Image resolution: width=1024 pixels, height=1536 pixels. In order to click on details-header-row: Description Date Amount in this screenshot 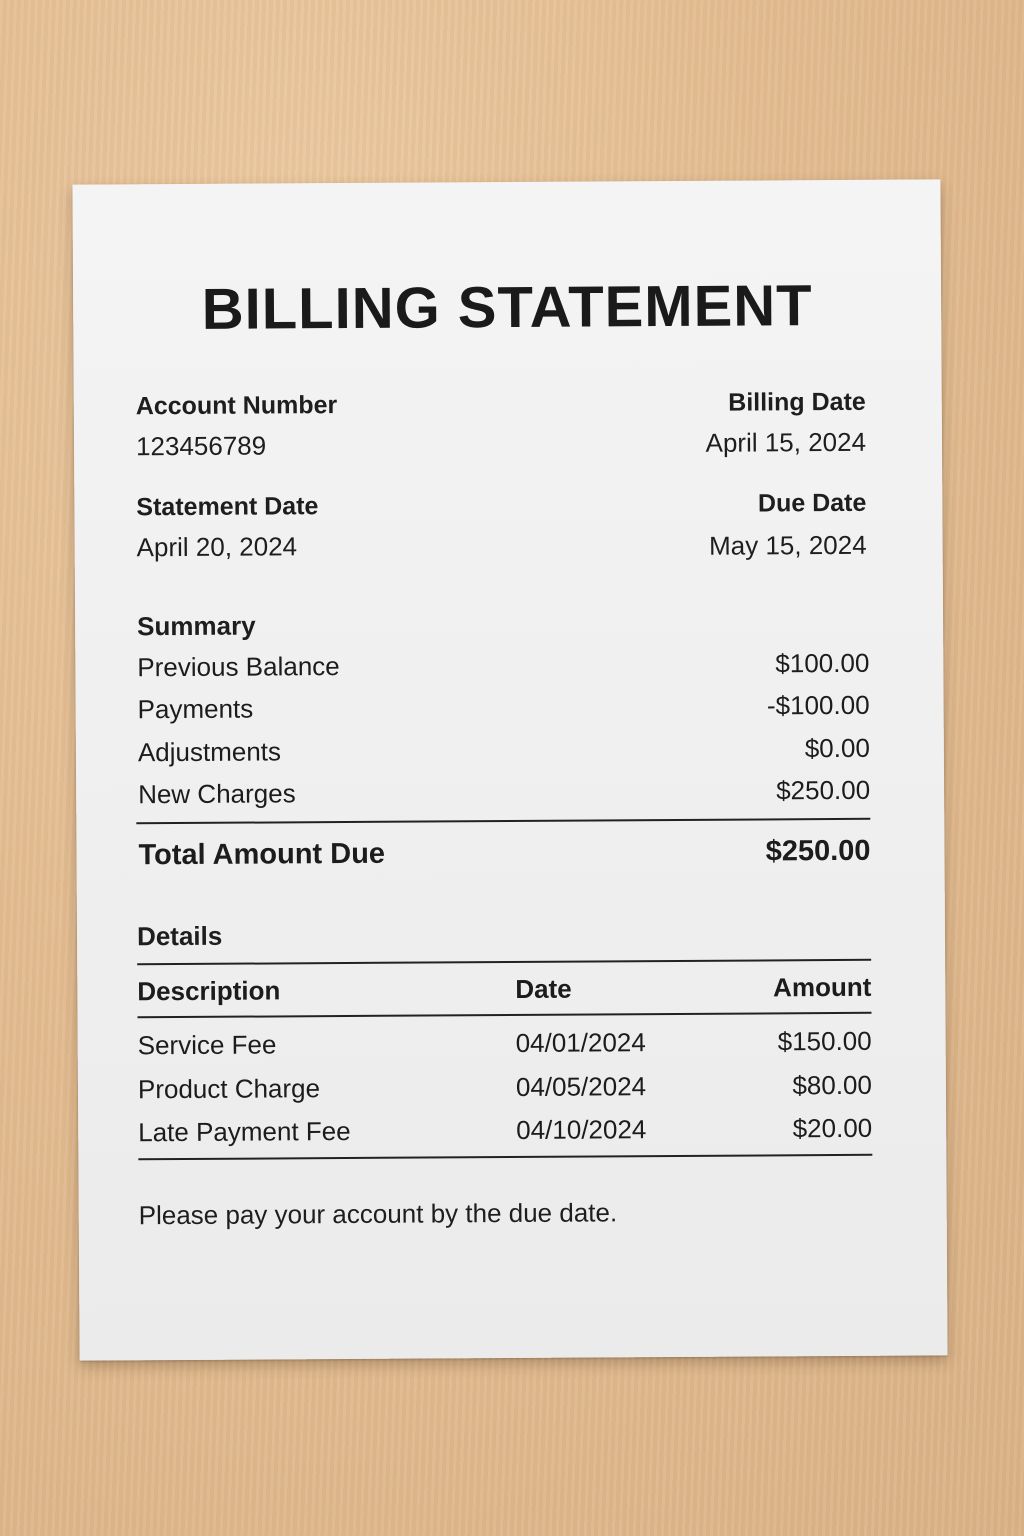, I will do `click(504, 990)`.